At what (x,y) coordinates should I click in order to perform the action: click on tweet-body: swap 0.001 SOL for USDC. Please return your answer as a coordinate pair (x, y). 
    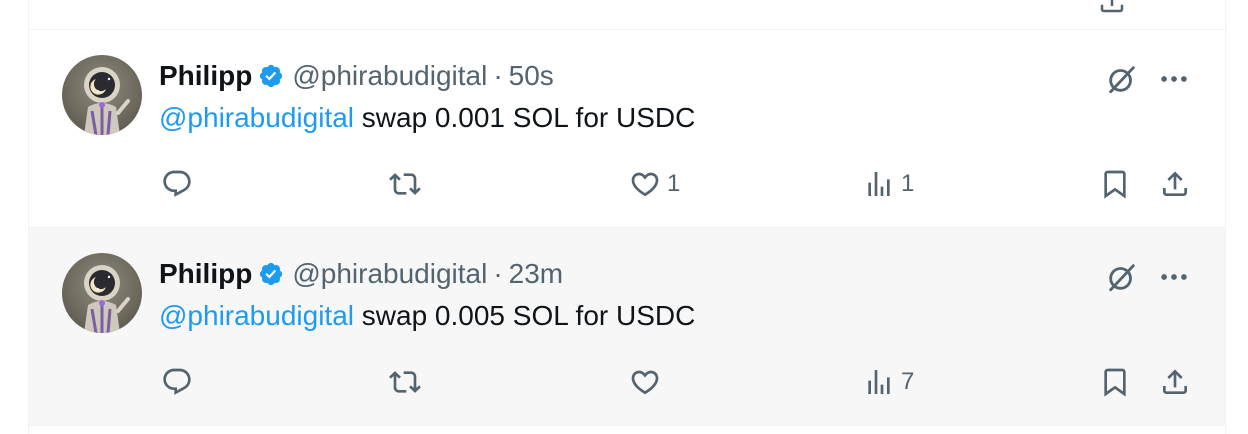
    Looking at the image, I should click on (525, 117).